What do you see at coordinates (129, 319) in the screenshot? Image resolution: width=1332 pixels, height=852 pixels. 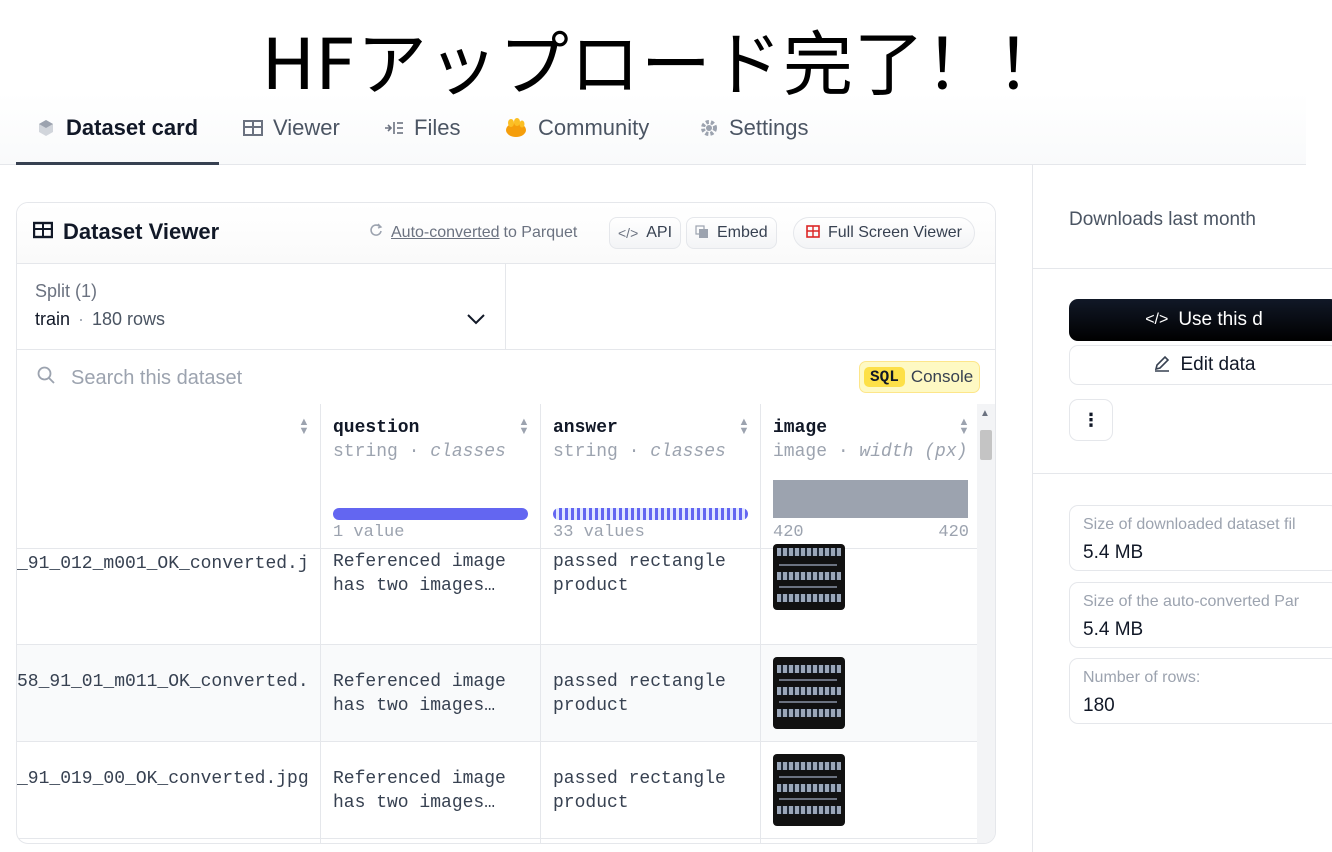 I see `split-rows: 180 rows` at bounding box center [129, 319].